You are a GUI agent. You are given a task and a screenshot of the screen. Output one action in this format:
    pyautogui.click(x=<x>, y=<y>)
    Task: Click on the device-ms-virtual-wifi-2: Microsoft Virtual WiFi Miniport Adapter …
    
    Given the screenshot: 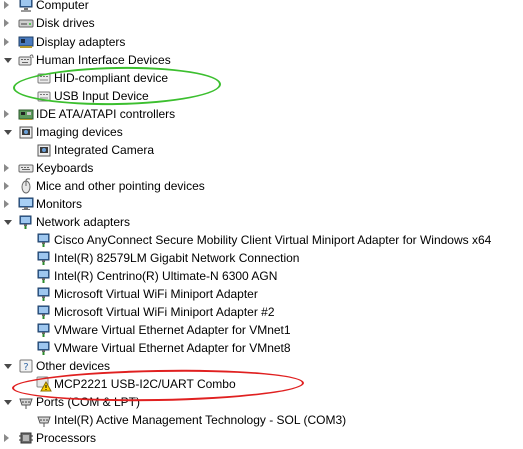 What is the action you would take?
    pyautogui.click(x=261, y=312)
    